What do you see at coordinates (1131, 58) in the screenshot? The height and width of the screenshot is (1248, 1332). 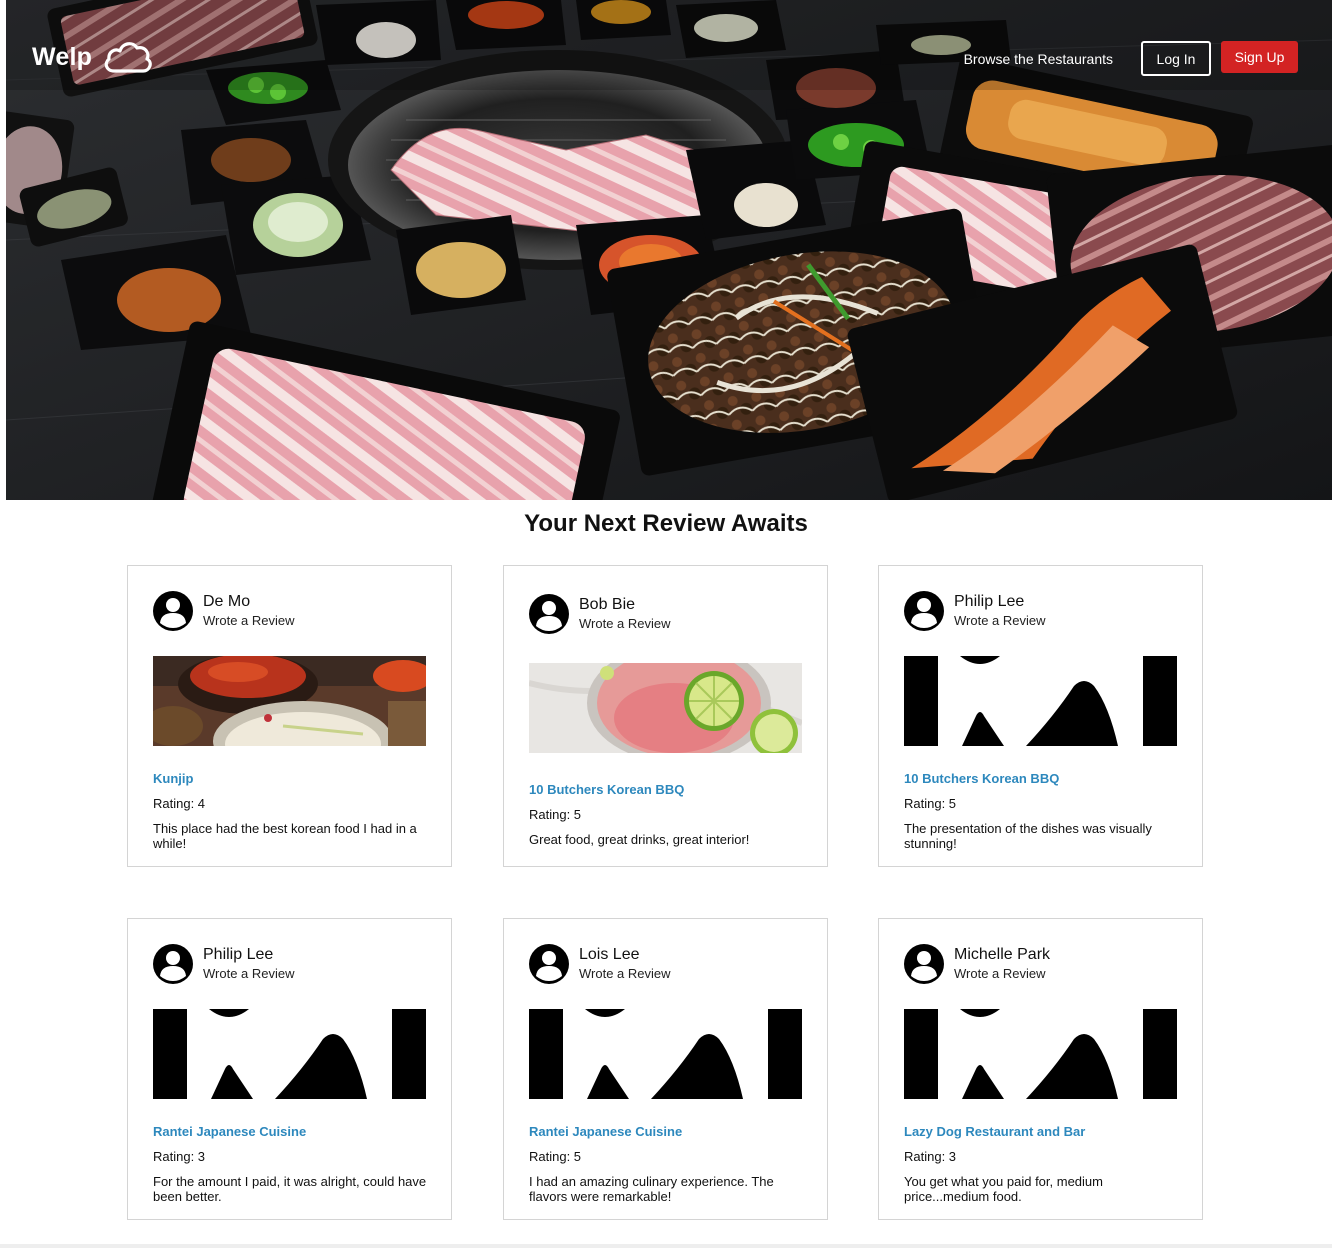 I see `top-nav: Browse the Restaurants Log In Sign Up` at bounding box center [1131, 58].